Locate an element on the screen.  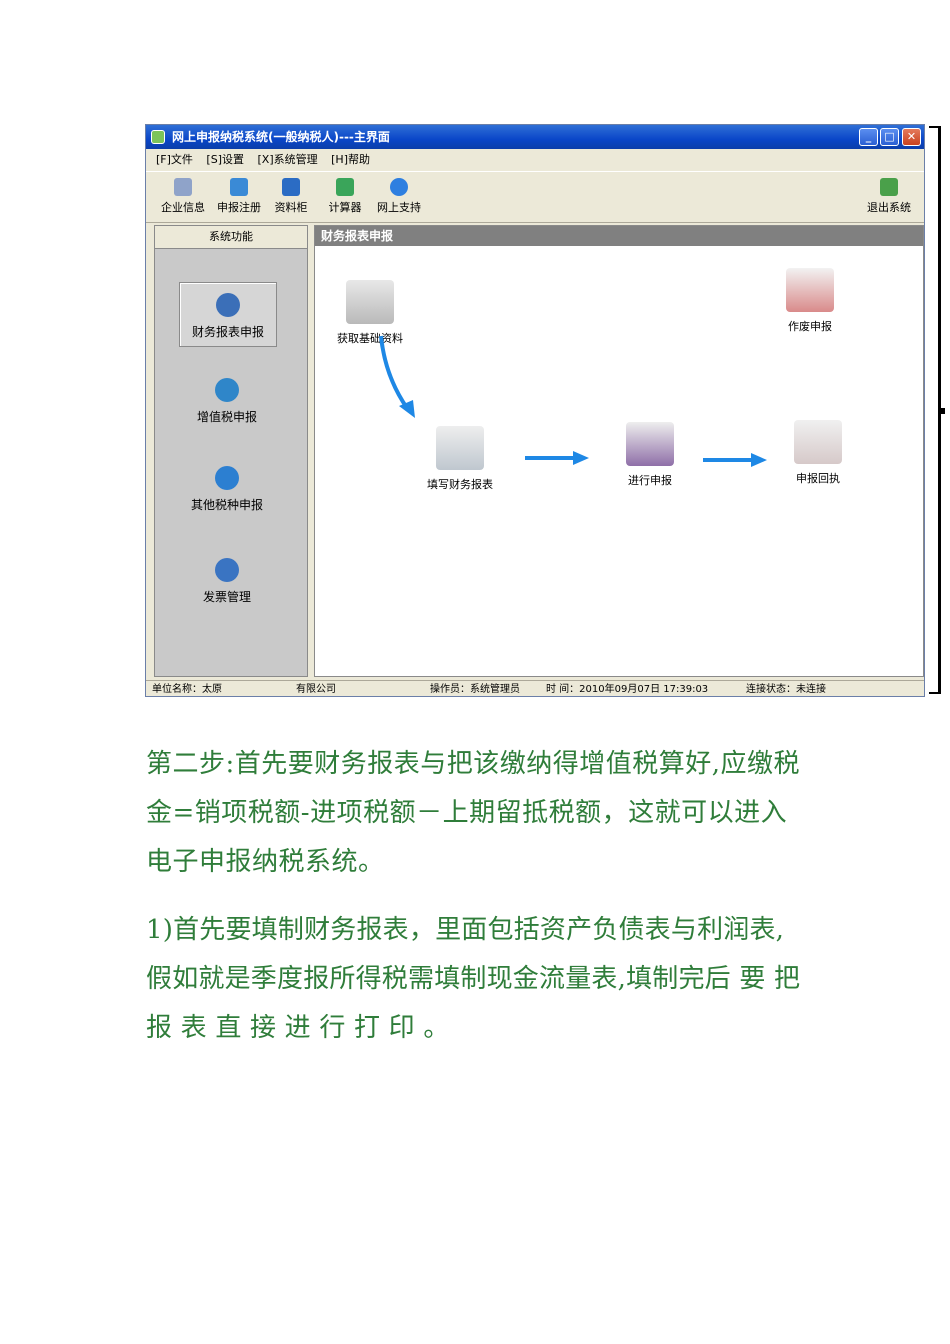
vat-icon is located at coordinates (227, 390).